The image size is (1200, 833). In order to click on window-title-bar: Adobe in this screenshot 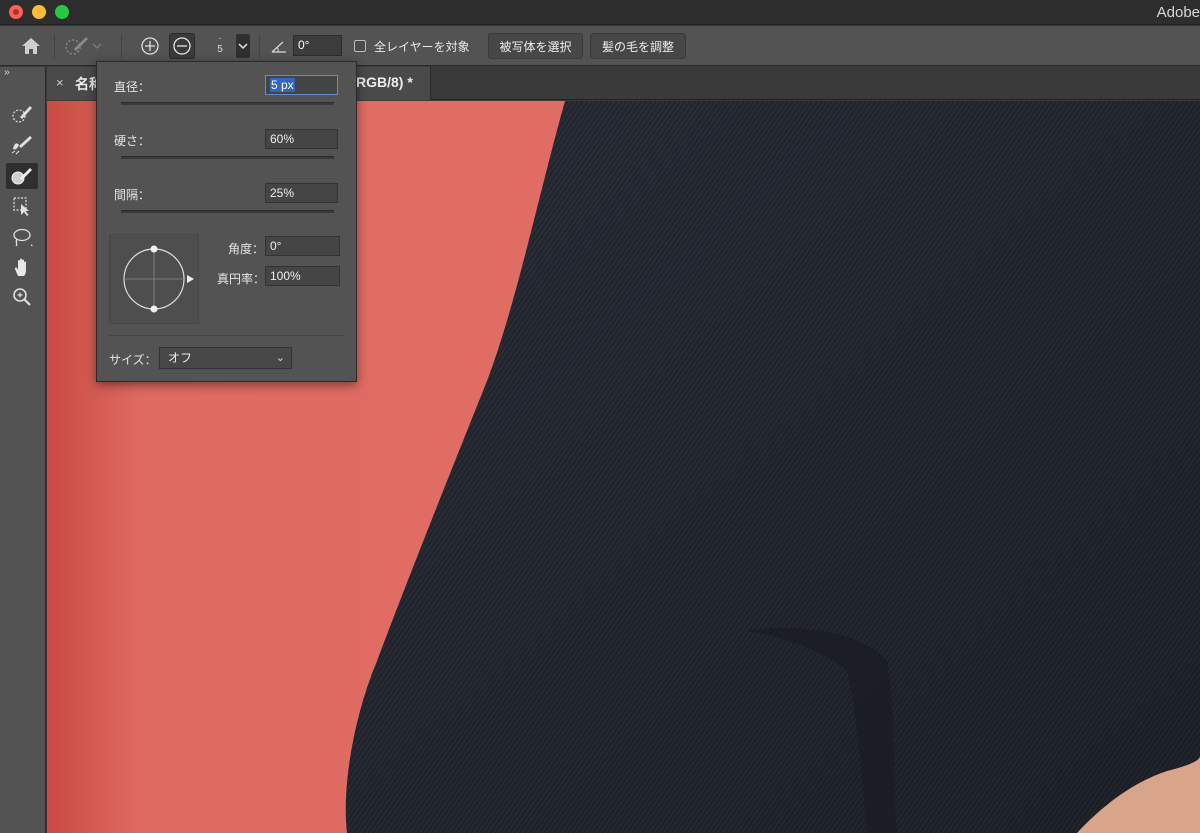, I will do `click(600, 12)`.